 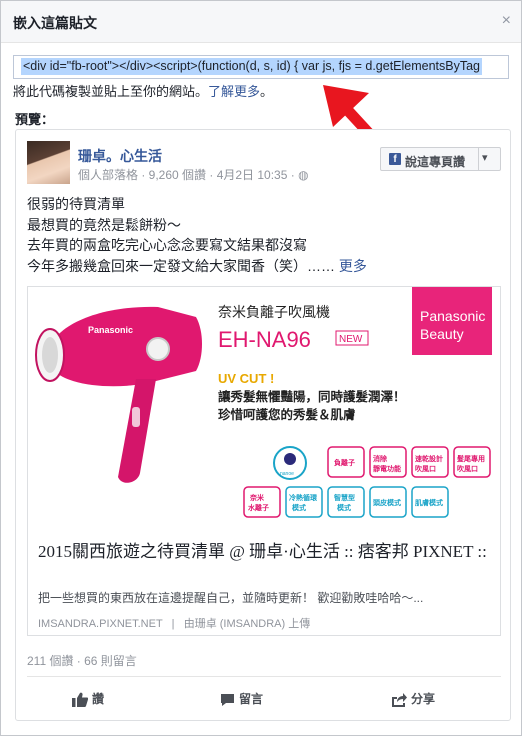 What do you see at coordinates (312, 396) in the screenshot?
I see `svg-text: 讓秀髮無懼豔陽，同時護髮潤澤！` at bounding box center [312, 396].